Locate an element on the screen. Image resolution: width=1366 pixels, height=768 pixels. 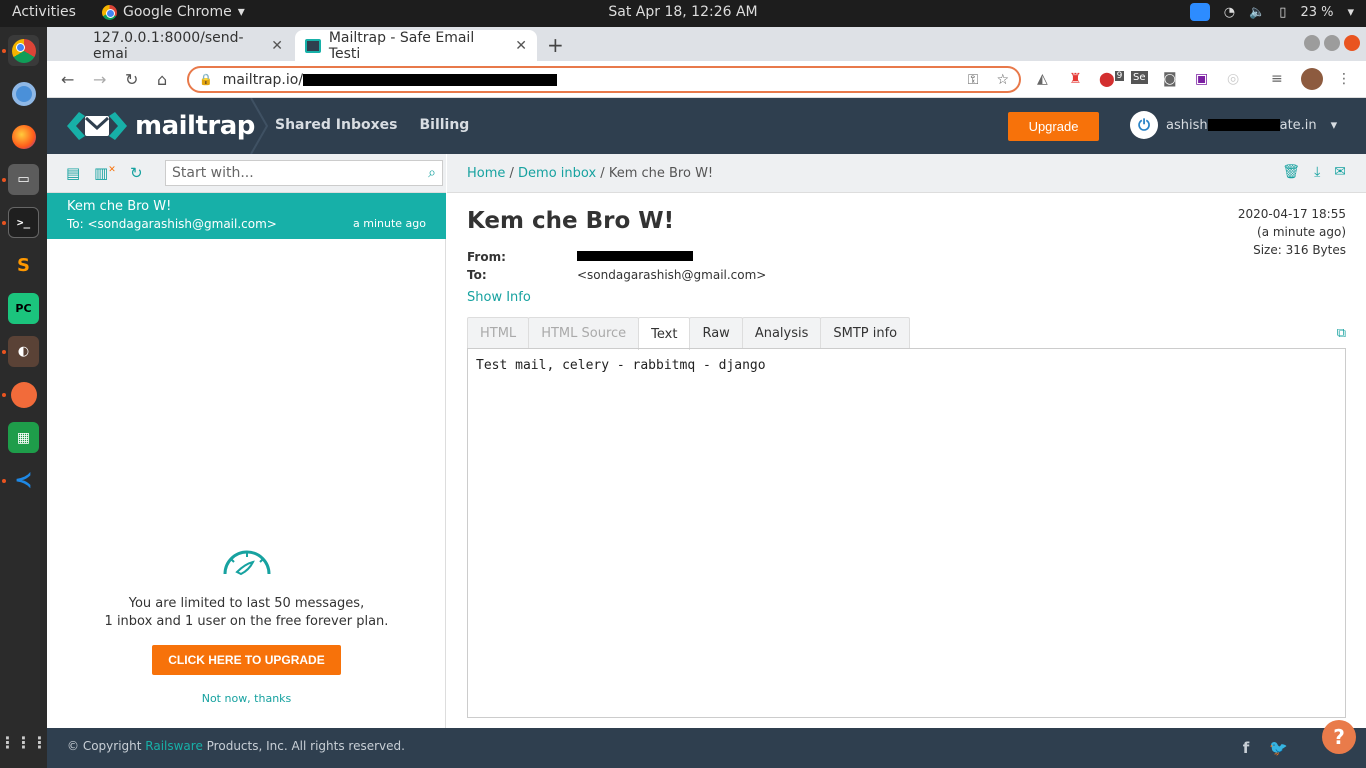
power-icon: ⏻ is located at coordinates (1144, 125).